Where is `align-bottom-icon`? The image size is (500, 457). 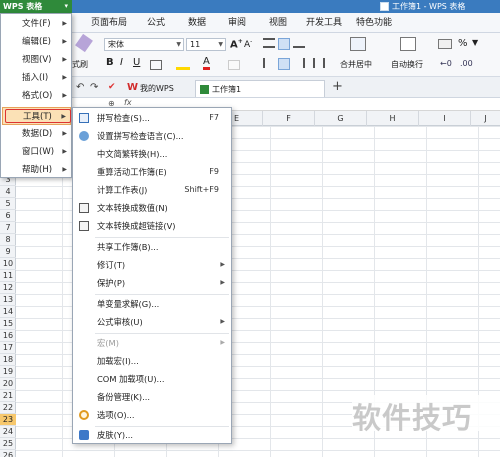
align-bottom-icon is located at coordinates (299, 43).